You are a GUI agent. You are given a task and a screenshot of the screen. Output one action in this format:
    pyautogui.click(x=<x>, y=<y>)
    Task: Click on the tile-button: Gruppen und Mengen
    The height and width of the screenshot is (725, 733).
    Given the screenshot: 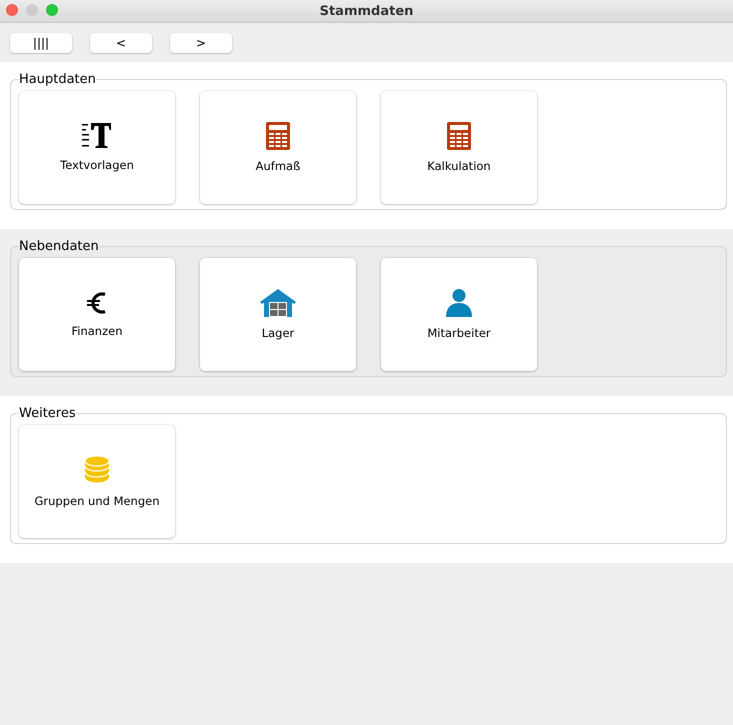 What is the action you would take?
    pyautogui.click(x=97, y=481)
    